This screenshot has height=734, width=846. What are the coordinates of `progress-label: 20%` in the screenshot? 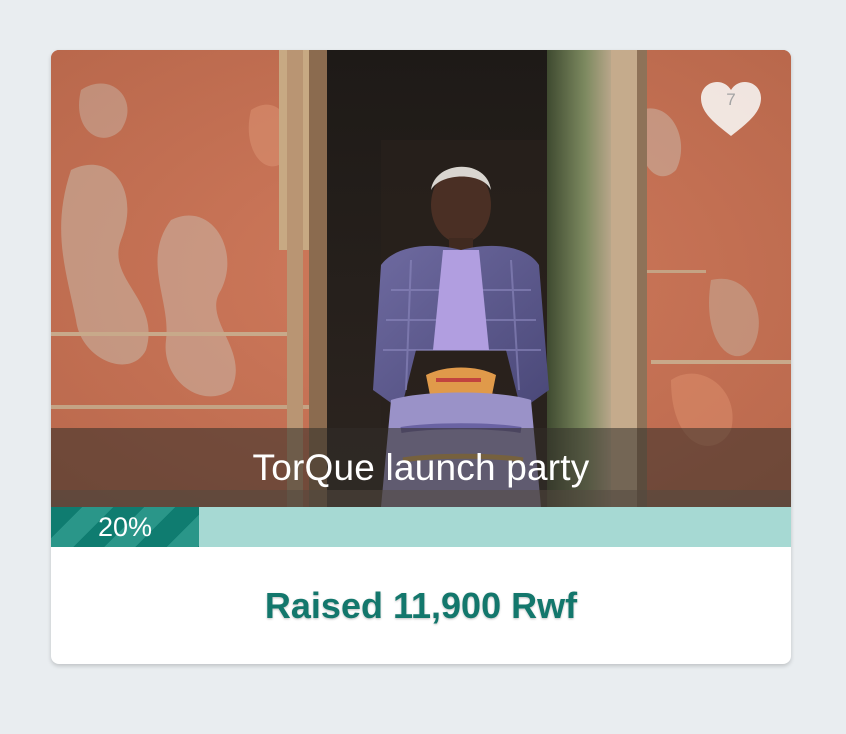 It's located at (125, 527).